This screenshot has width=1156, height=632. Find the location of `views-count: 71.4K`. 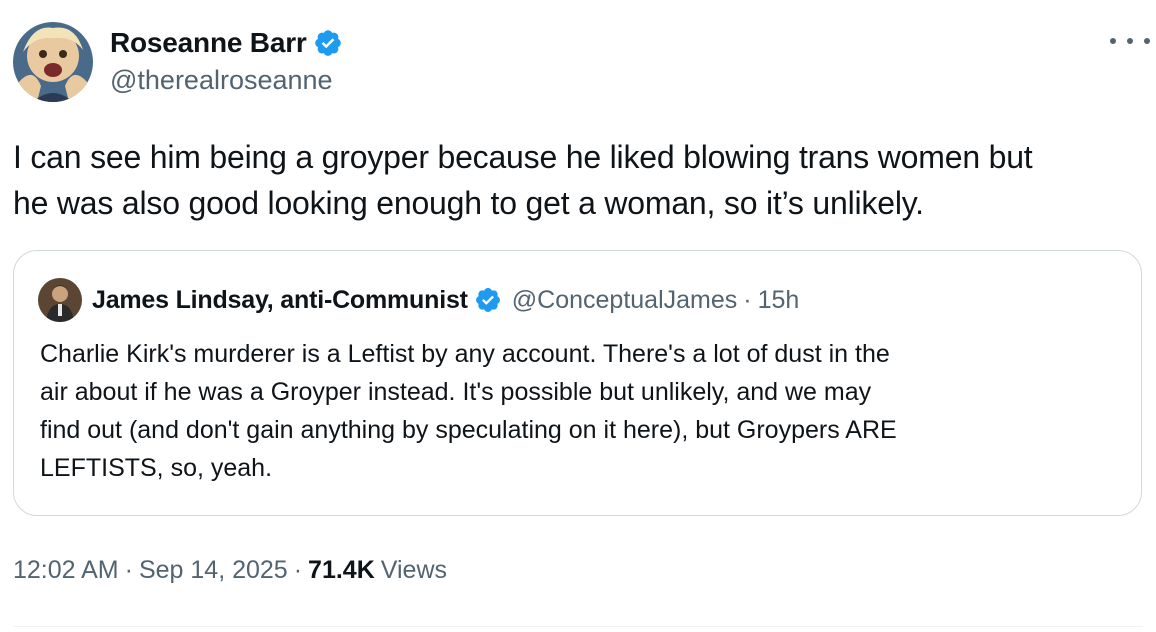

views-count: 71.4K is located at coordinates (341, 570).